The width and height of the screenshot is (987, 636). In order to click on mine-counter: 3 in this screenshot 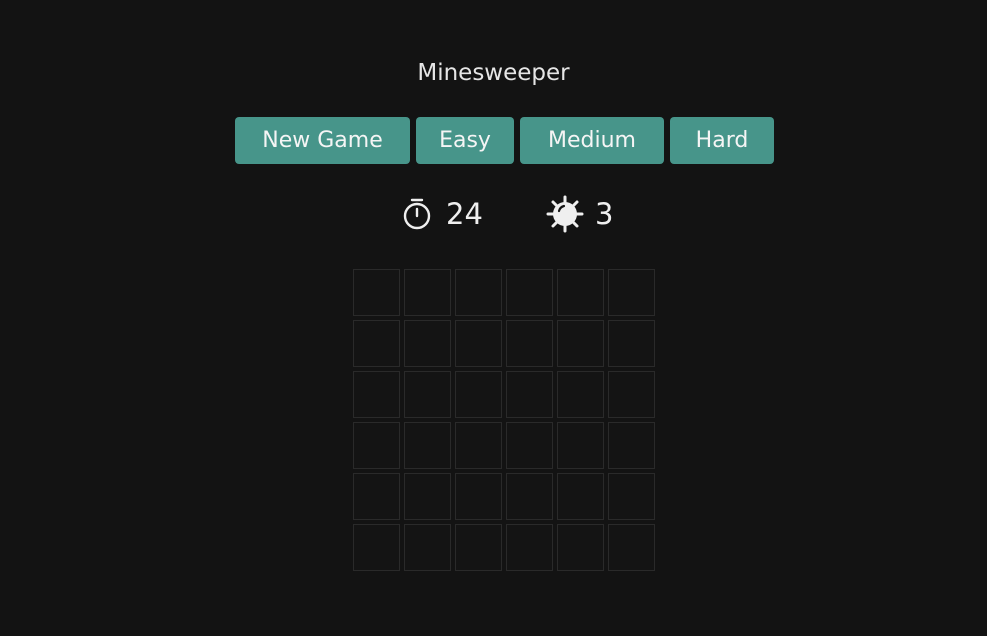, I will do `click(579, 214)`.